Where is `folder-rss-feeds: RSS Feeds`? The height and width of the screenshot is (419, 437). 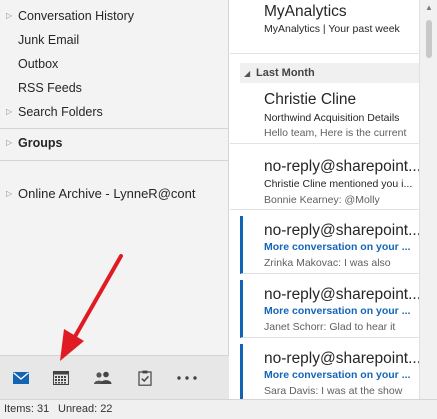
folder-rss-feeds: RSS Feeds is located at coordinates (114, 88).